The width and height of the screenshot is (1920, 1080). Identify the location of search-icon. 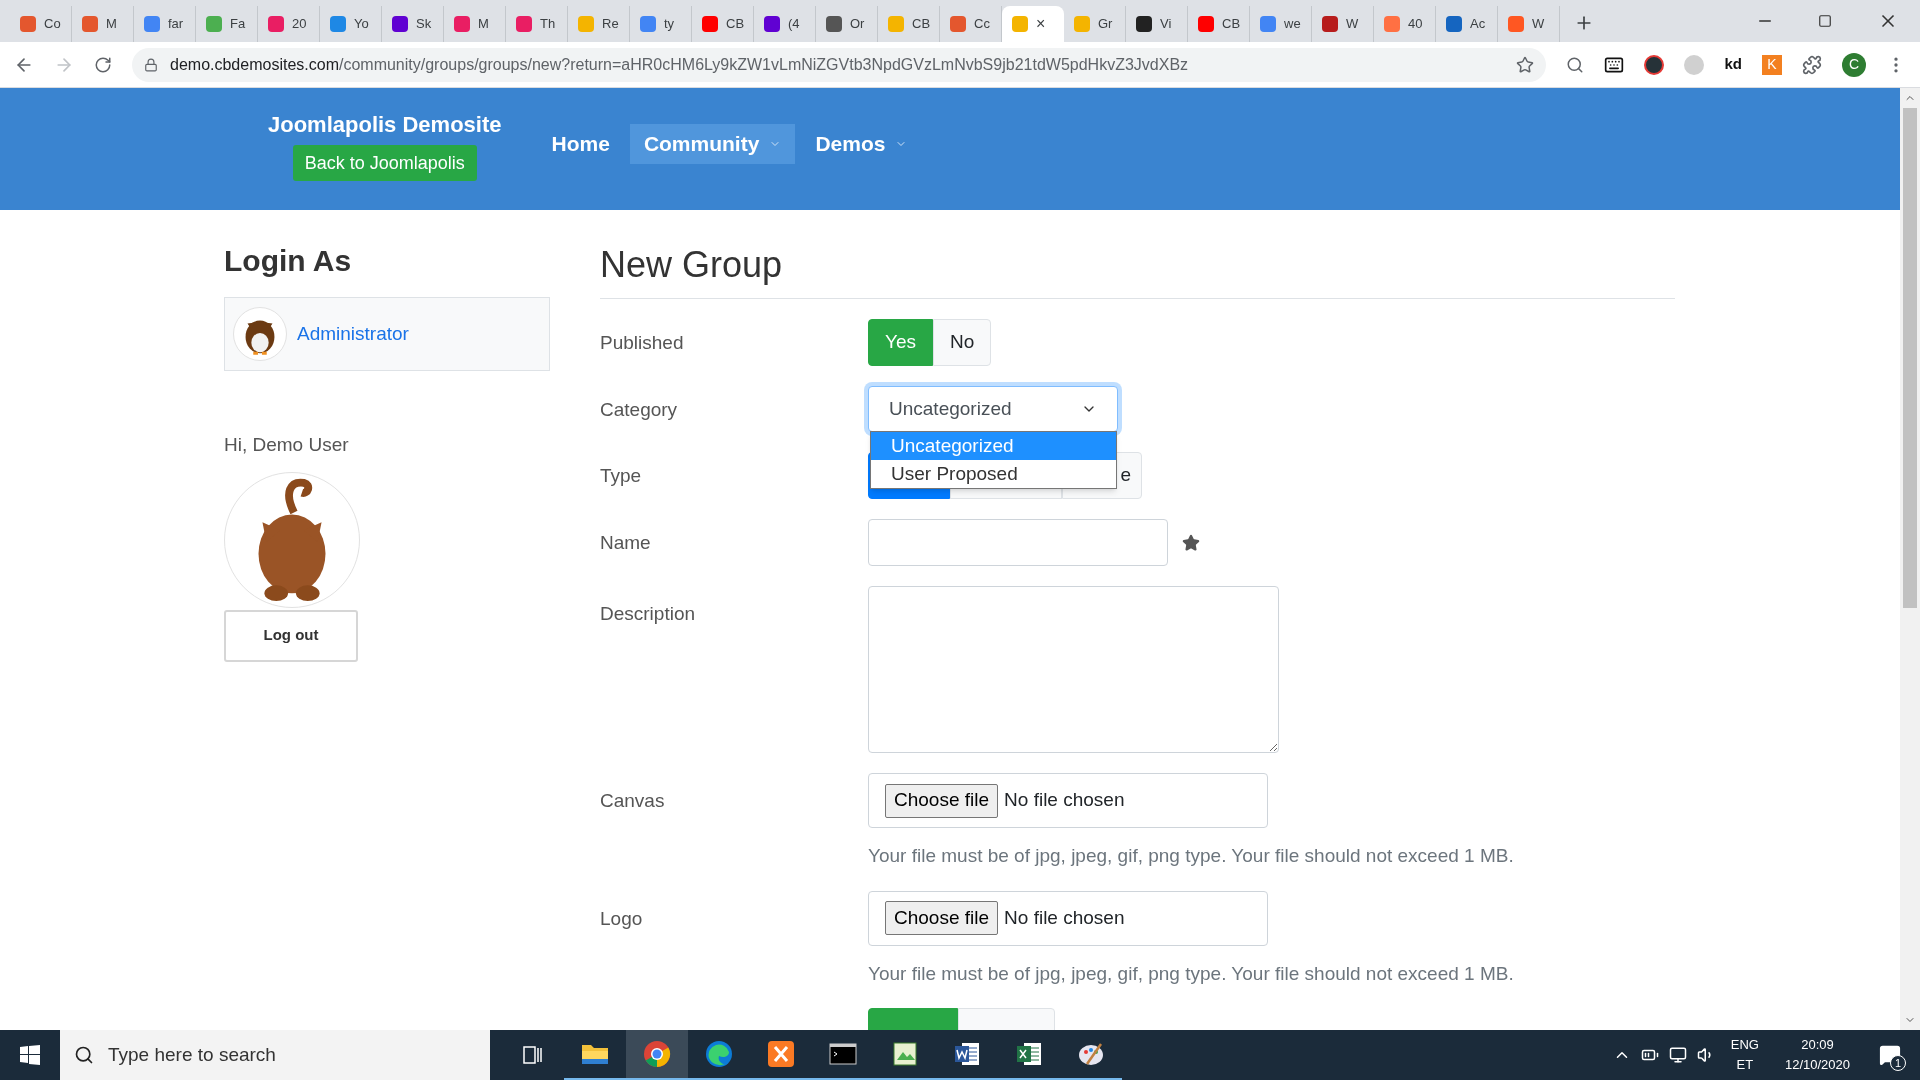
(84, 1055).